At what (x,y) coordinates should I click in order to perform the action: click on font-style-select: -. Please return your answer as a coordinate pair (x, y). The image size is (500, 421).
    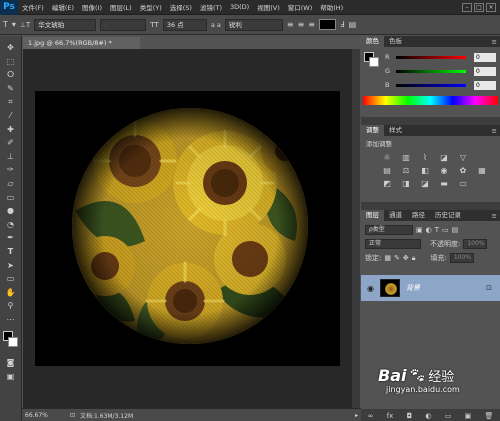
    Looking at the image, I should click on (123, 24).